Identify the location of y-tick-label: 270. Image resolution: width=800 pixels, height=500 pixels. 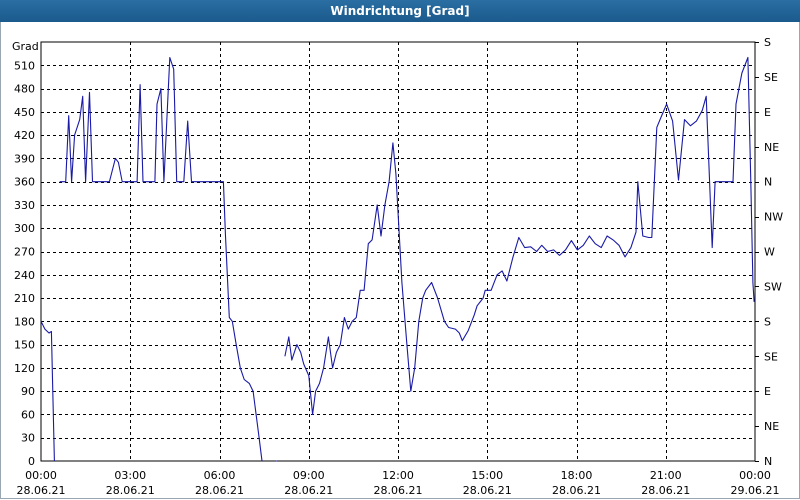
(24, 252).